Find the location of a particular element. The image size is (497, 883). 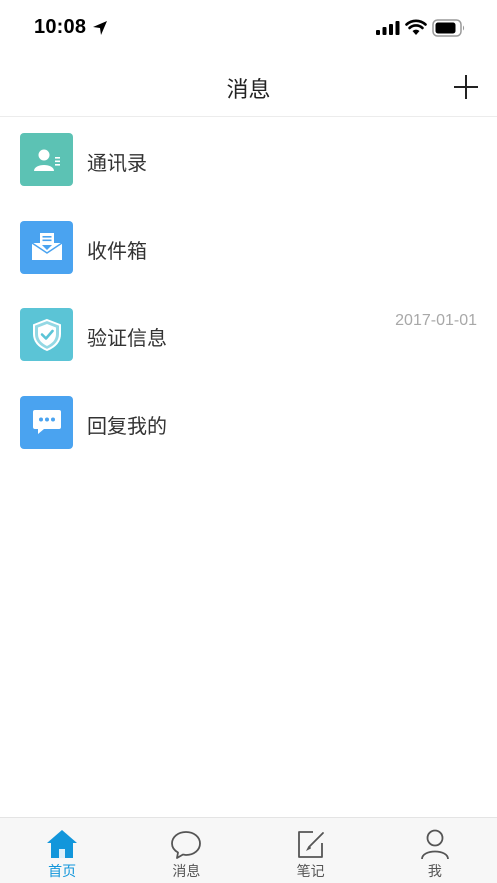

status-time: 10:08 is located at coordinates (60, 27).